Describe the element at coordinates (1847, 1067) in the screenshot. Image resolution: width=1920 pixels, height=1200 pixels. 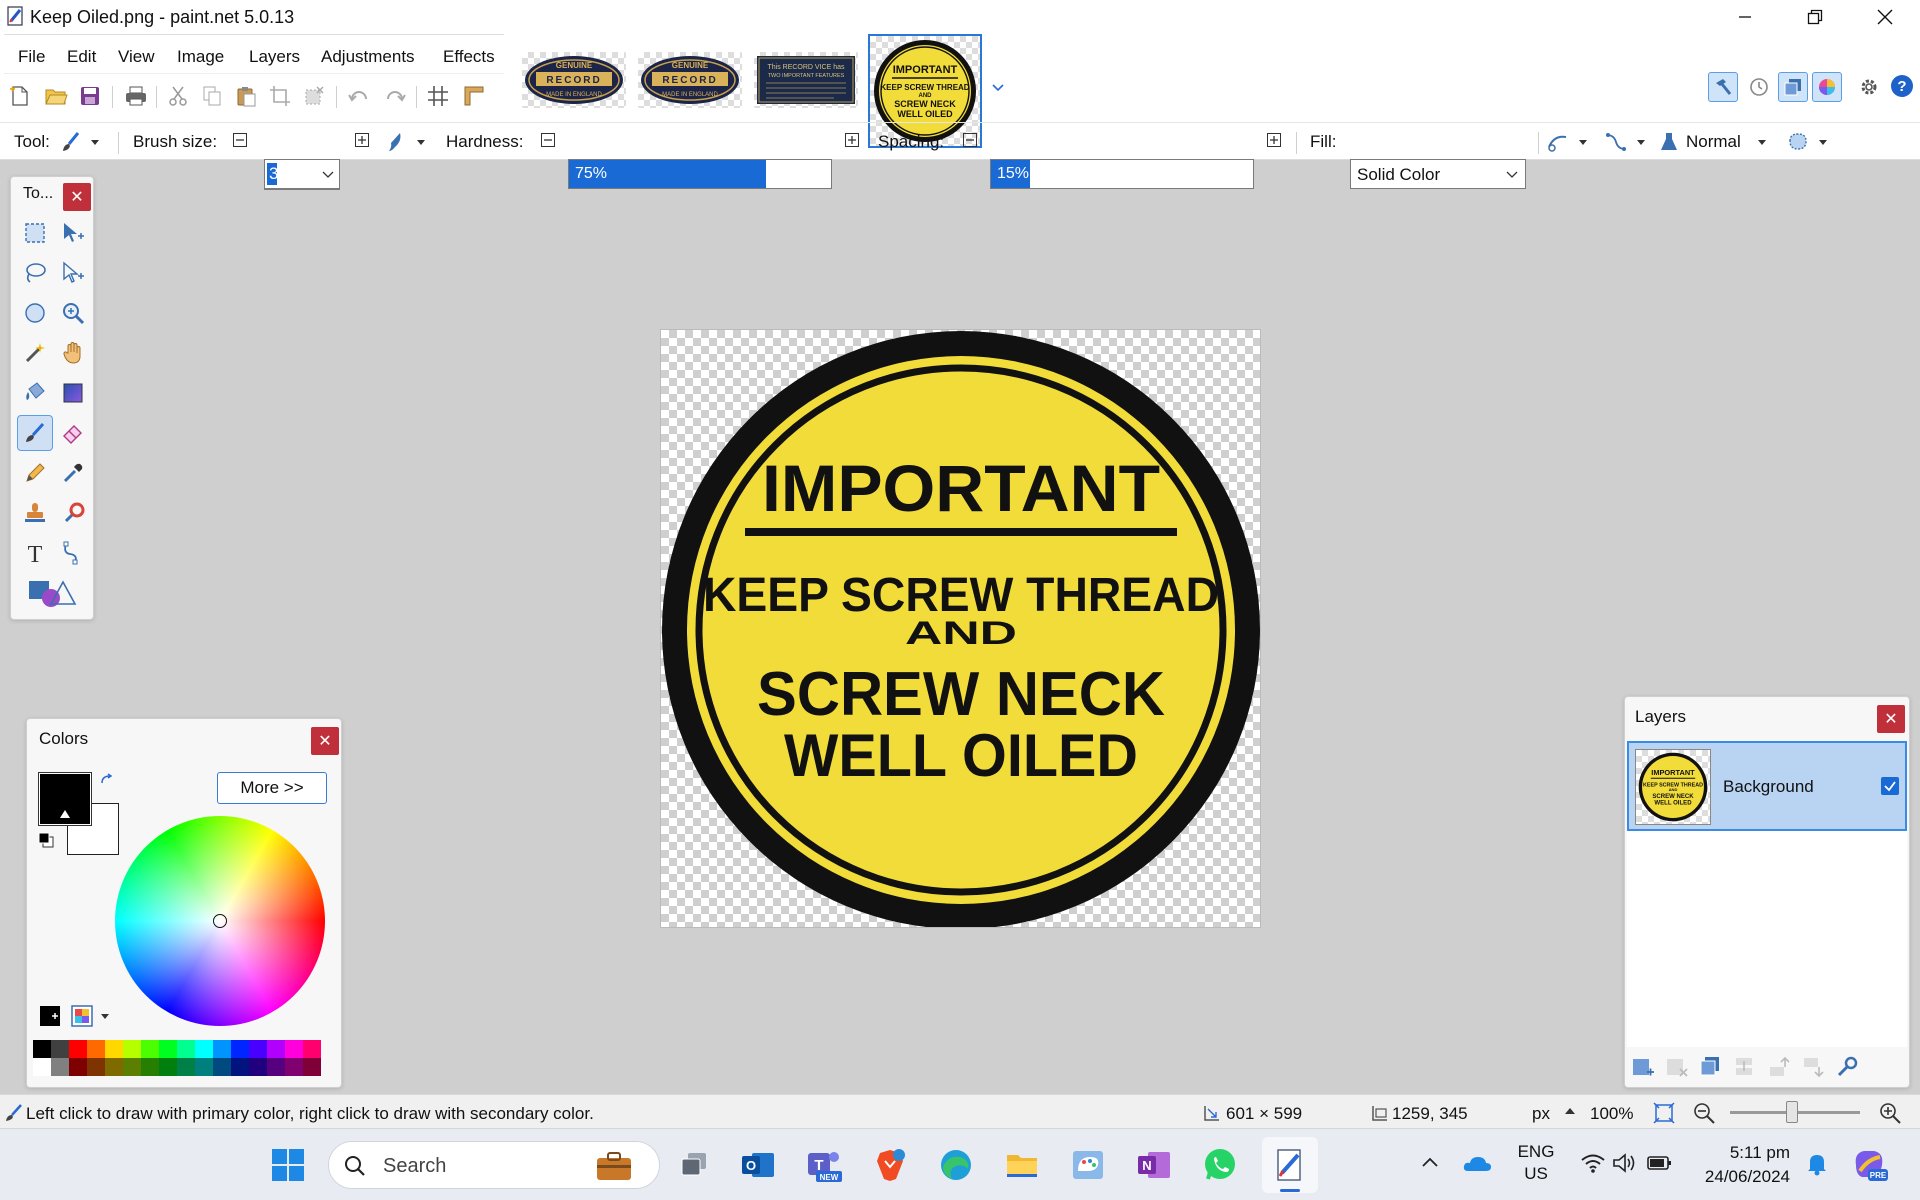
I see `layer-properties-icon` at that location.